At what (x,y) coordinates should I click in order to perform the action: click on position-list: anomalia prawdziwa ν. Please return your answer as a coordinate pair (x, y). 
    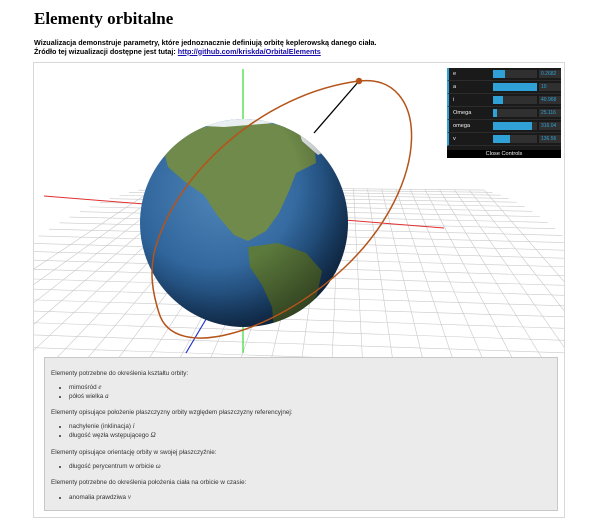
    Looking at the image, I should click on (96, 497).